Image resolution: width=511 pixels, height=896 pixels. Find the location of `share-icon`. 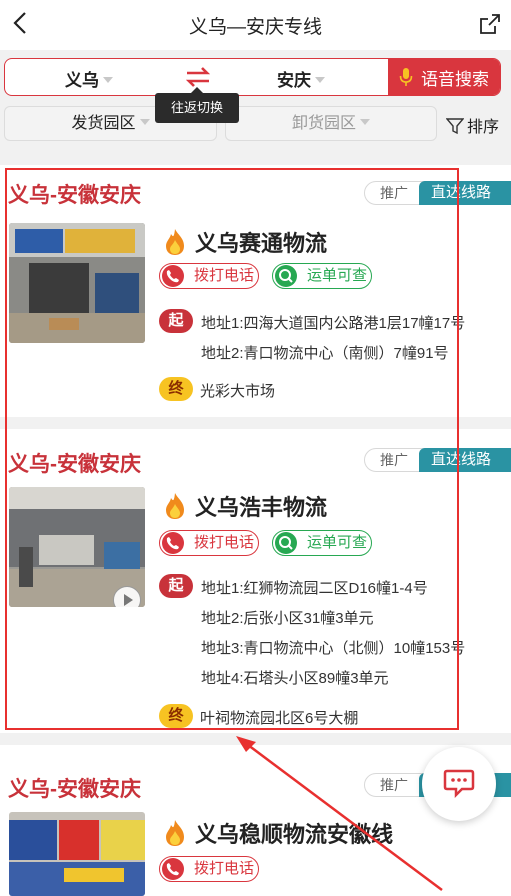

share-icon is located at coordinates (490, 24).